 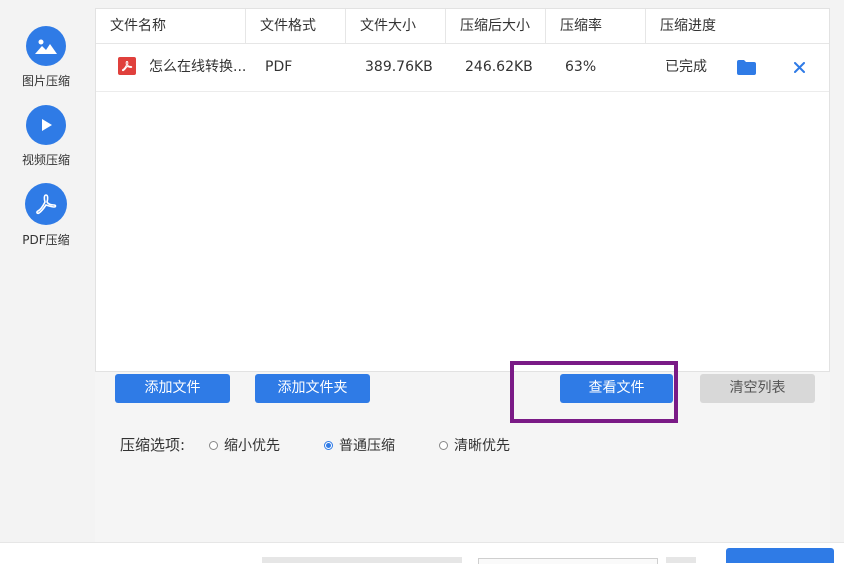 I want to click on open-folder-icon, so click(x=746, y=67).